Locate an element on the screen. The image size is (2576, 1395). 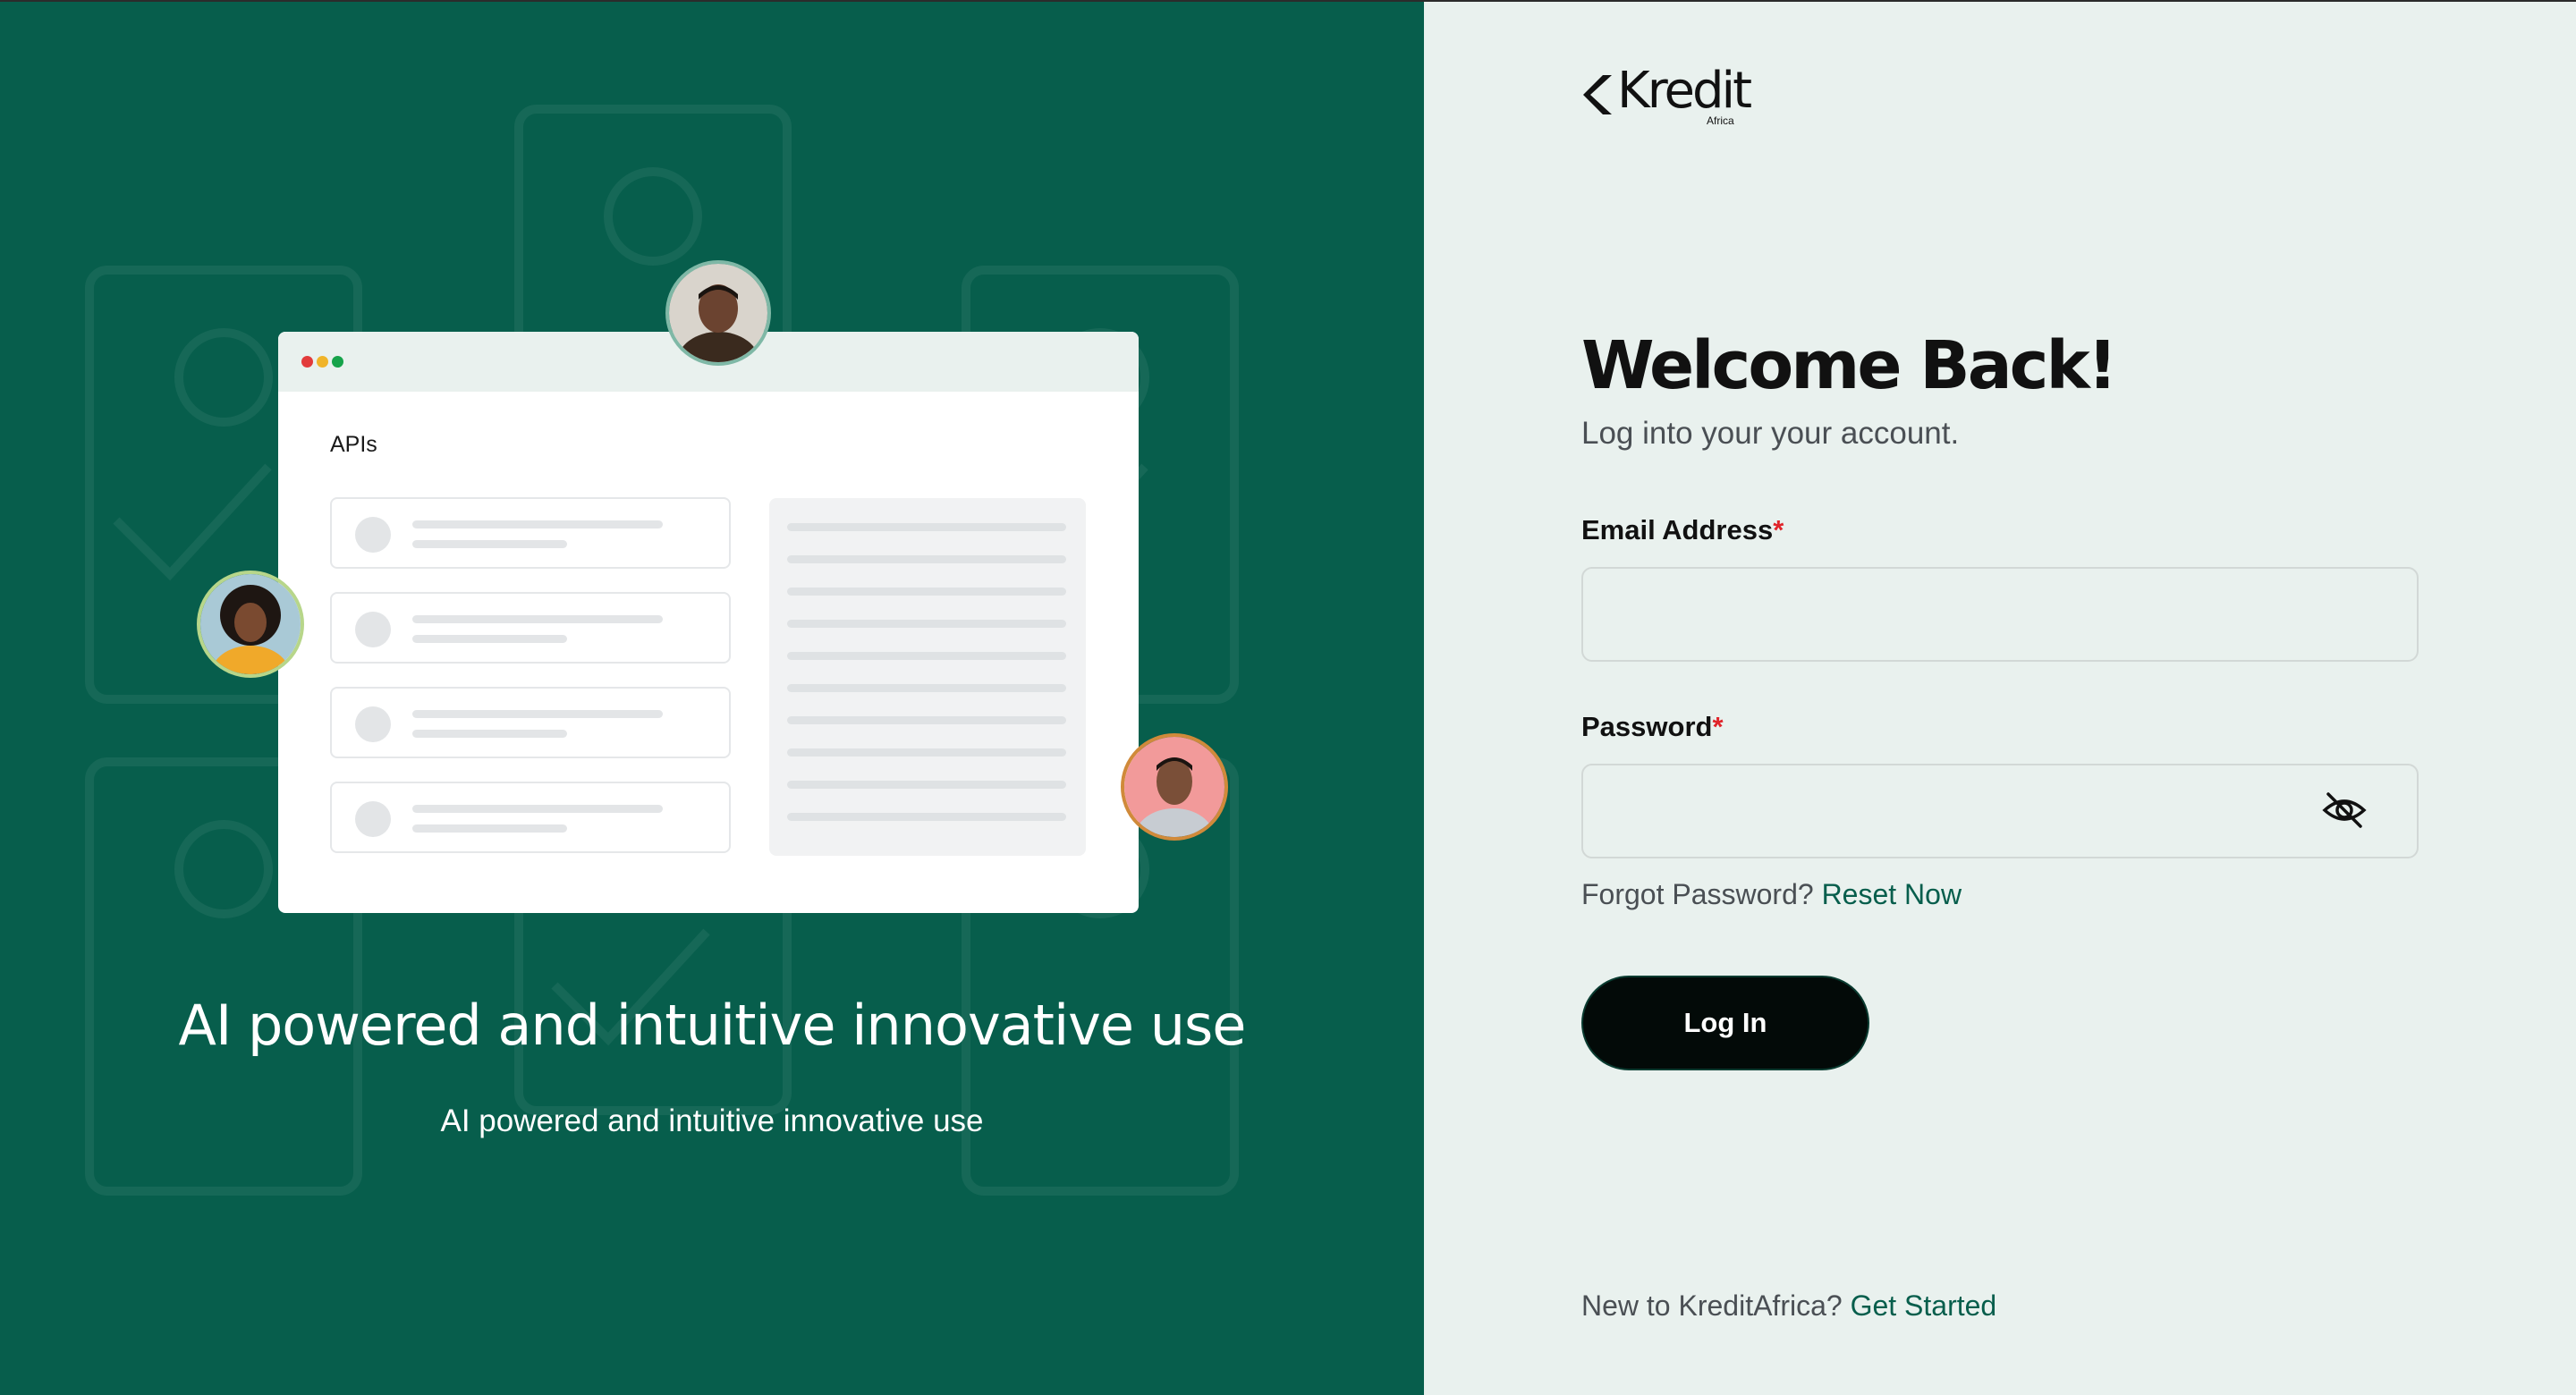
email-label: Email Address* is located at coordinates (1682, 530).